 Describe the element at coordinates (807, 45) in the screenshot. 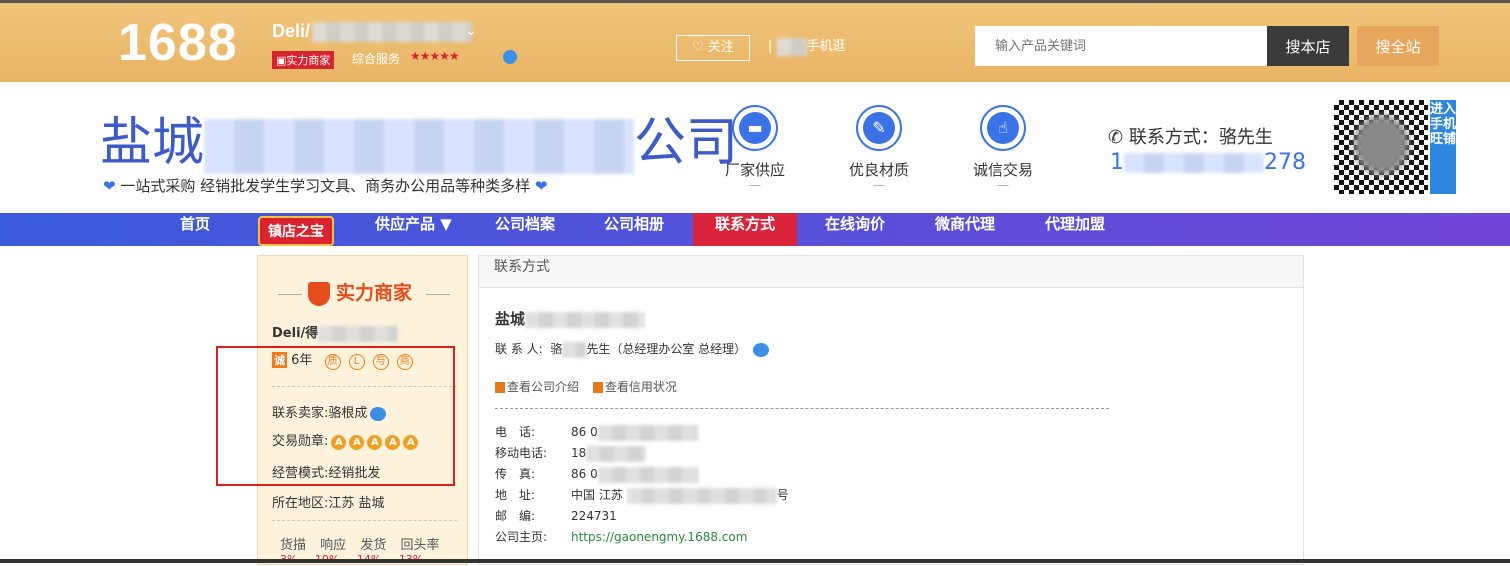

I see `mobile-browse-link: | 手机逛` at that location.